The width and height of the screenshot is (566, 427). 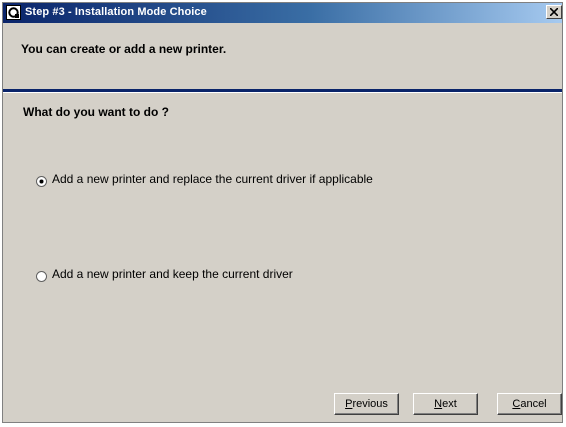 What do you see at coordinates (13, 12) in the screenshot?
I see `printer-setup-icon` at bounding box center [13, 12].